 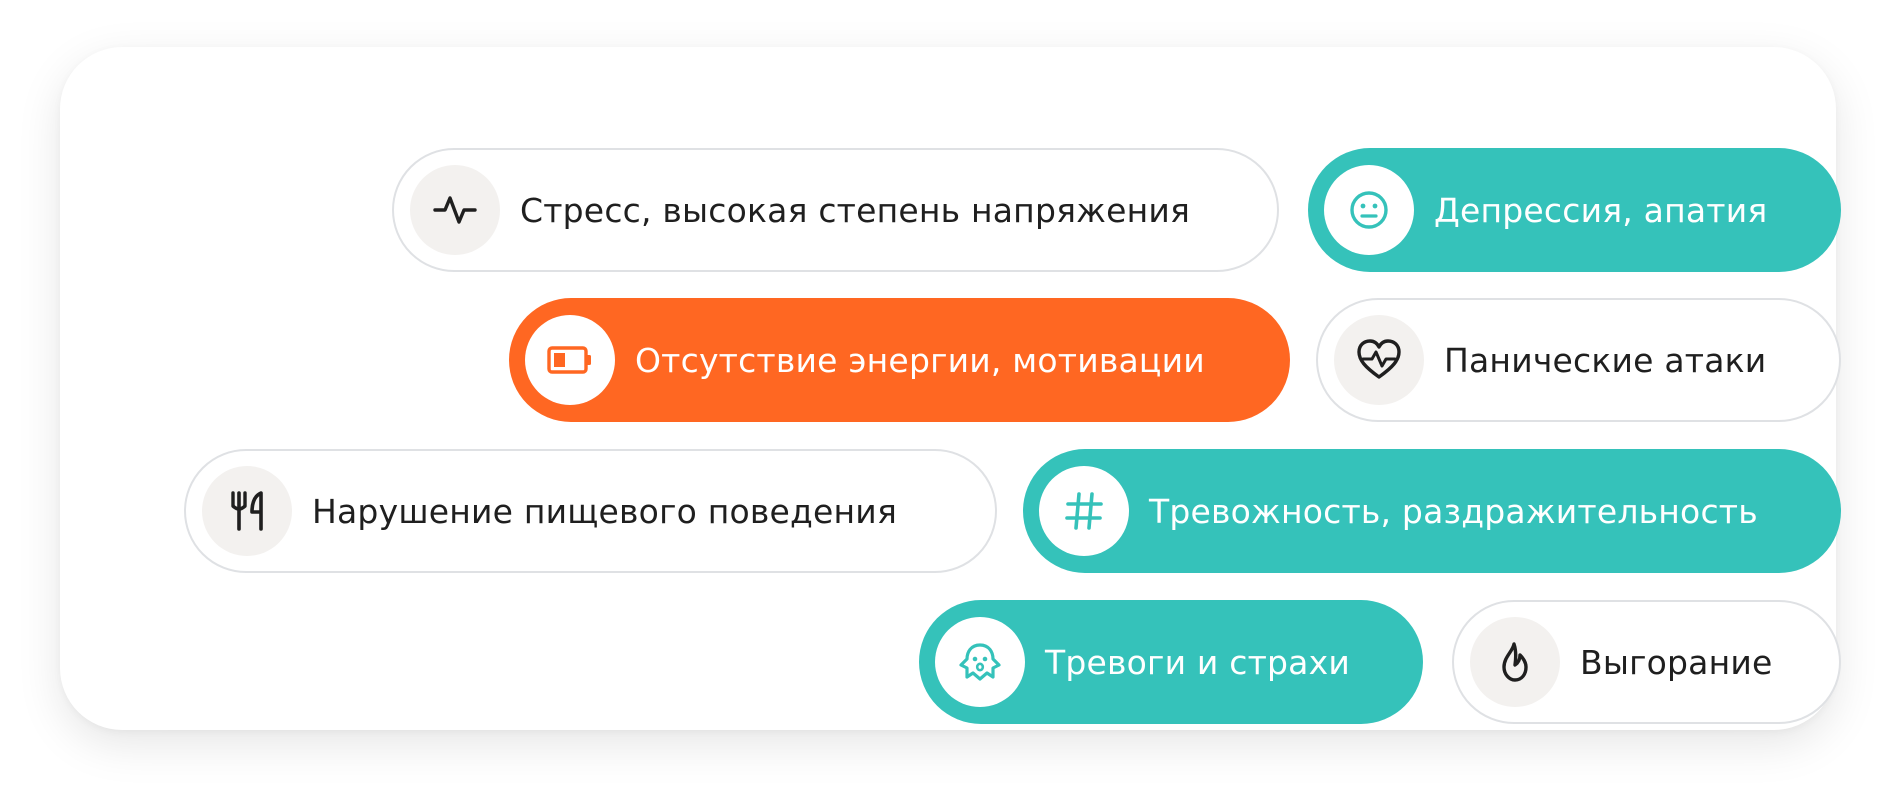 What do you see at coordinates (855, 210) in the screenshot?
I see `chip-label: Стресс, высокая степень напряжения` at bounding box center [855, 210].